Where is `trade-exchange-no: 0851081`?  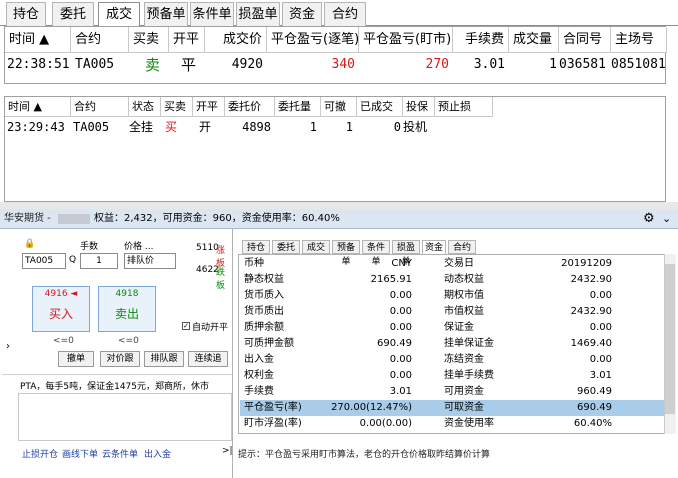 trade-exchange-no: 0851081 is located at coordinates (638, 64).